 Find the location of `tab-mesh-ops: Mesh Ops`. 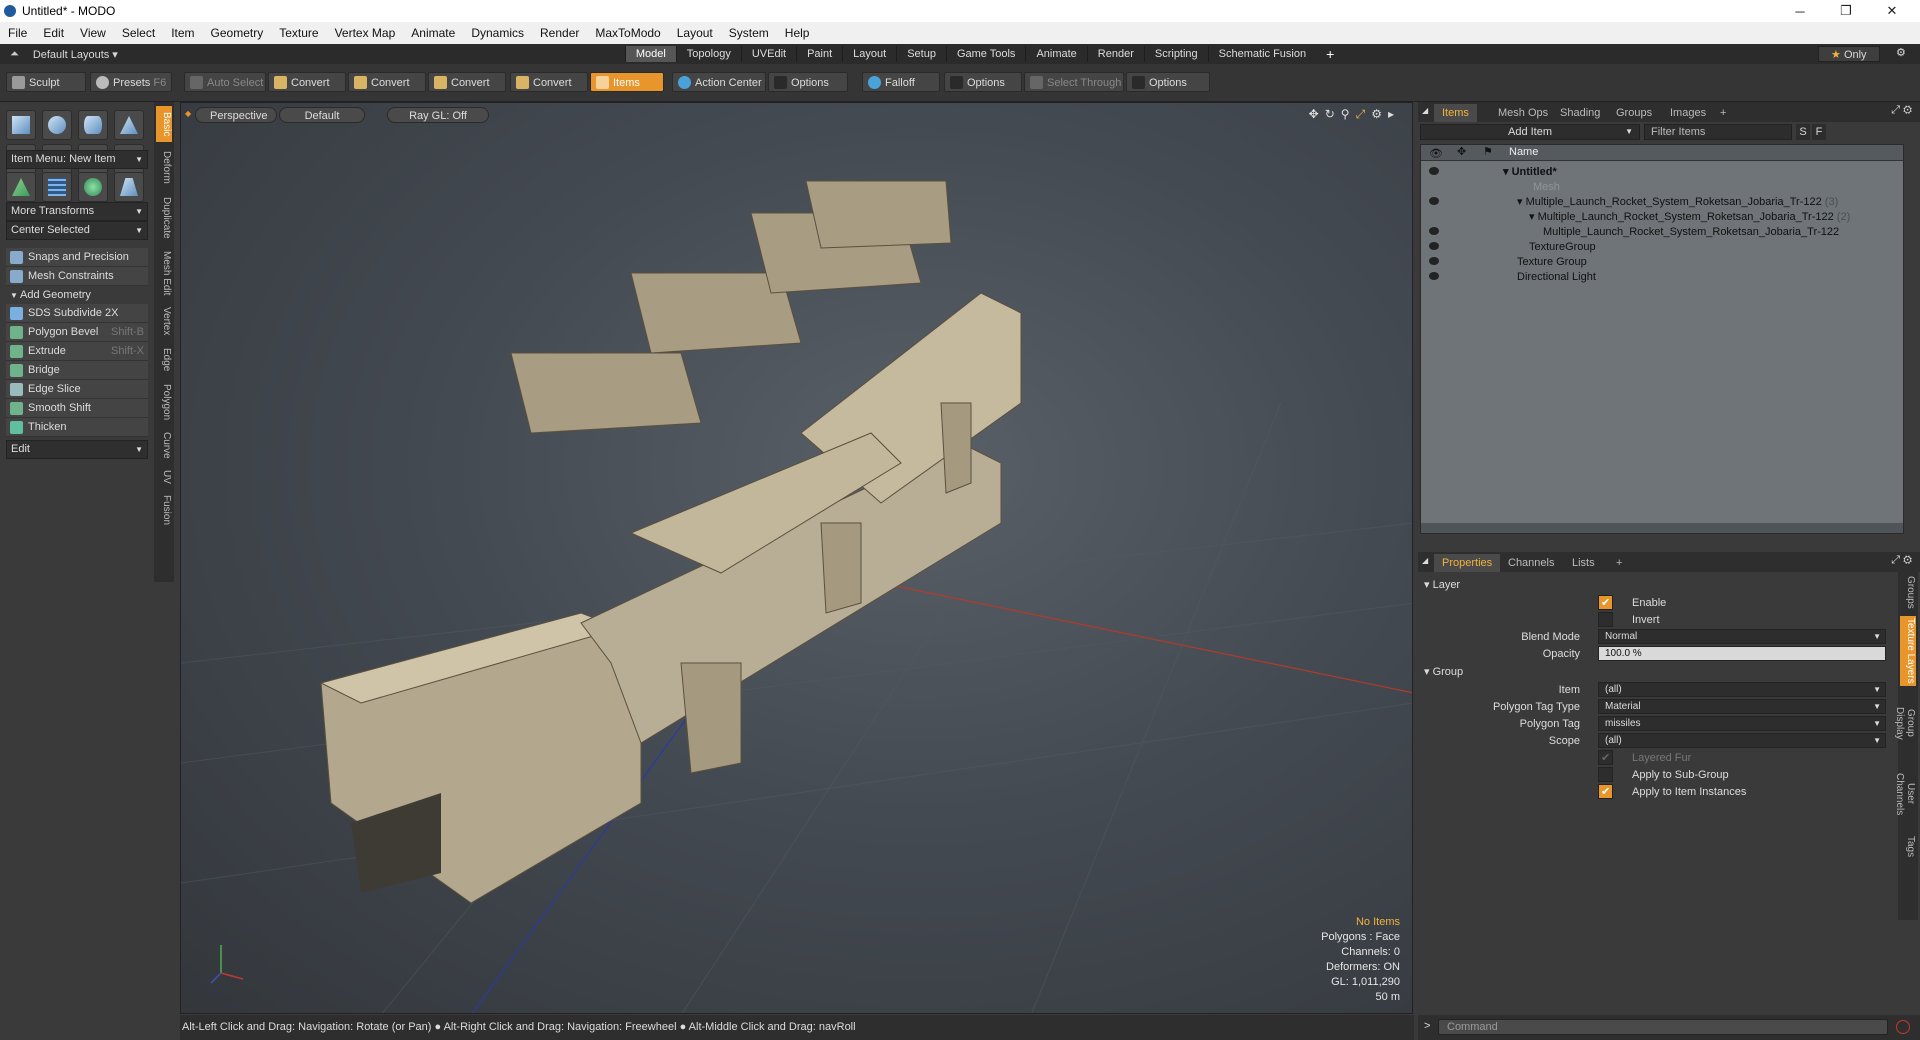

tab-mesh-ops: Mesh Ops is located at coordinates (1523, 113).